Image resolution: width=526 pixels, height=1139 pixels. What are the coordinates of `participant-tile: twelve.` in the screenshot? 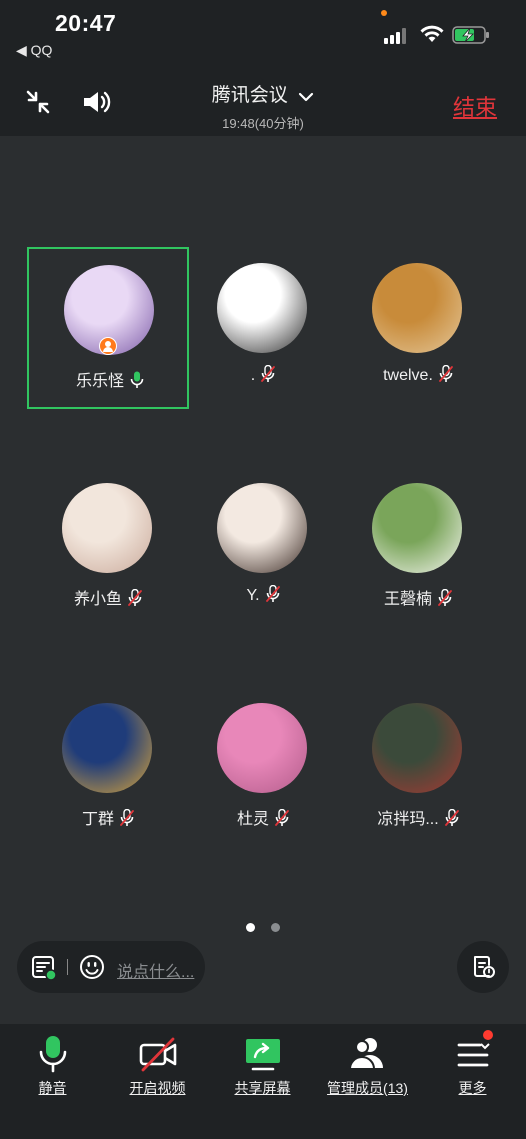 It's located at (418, 328).